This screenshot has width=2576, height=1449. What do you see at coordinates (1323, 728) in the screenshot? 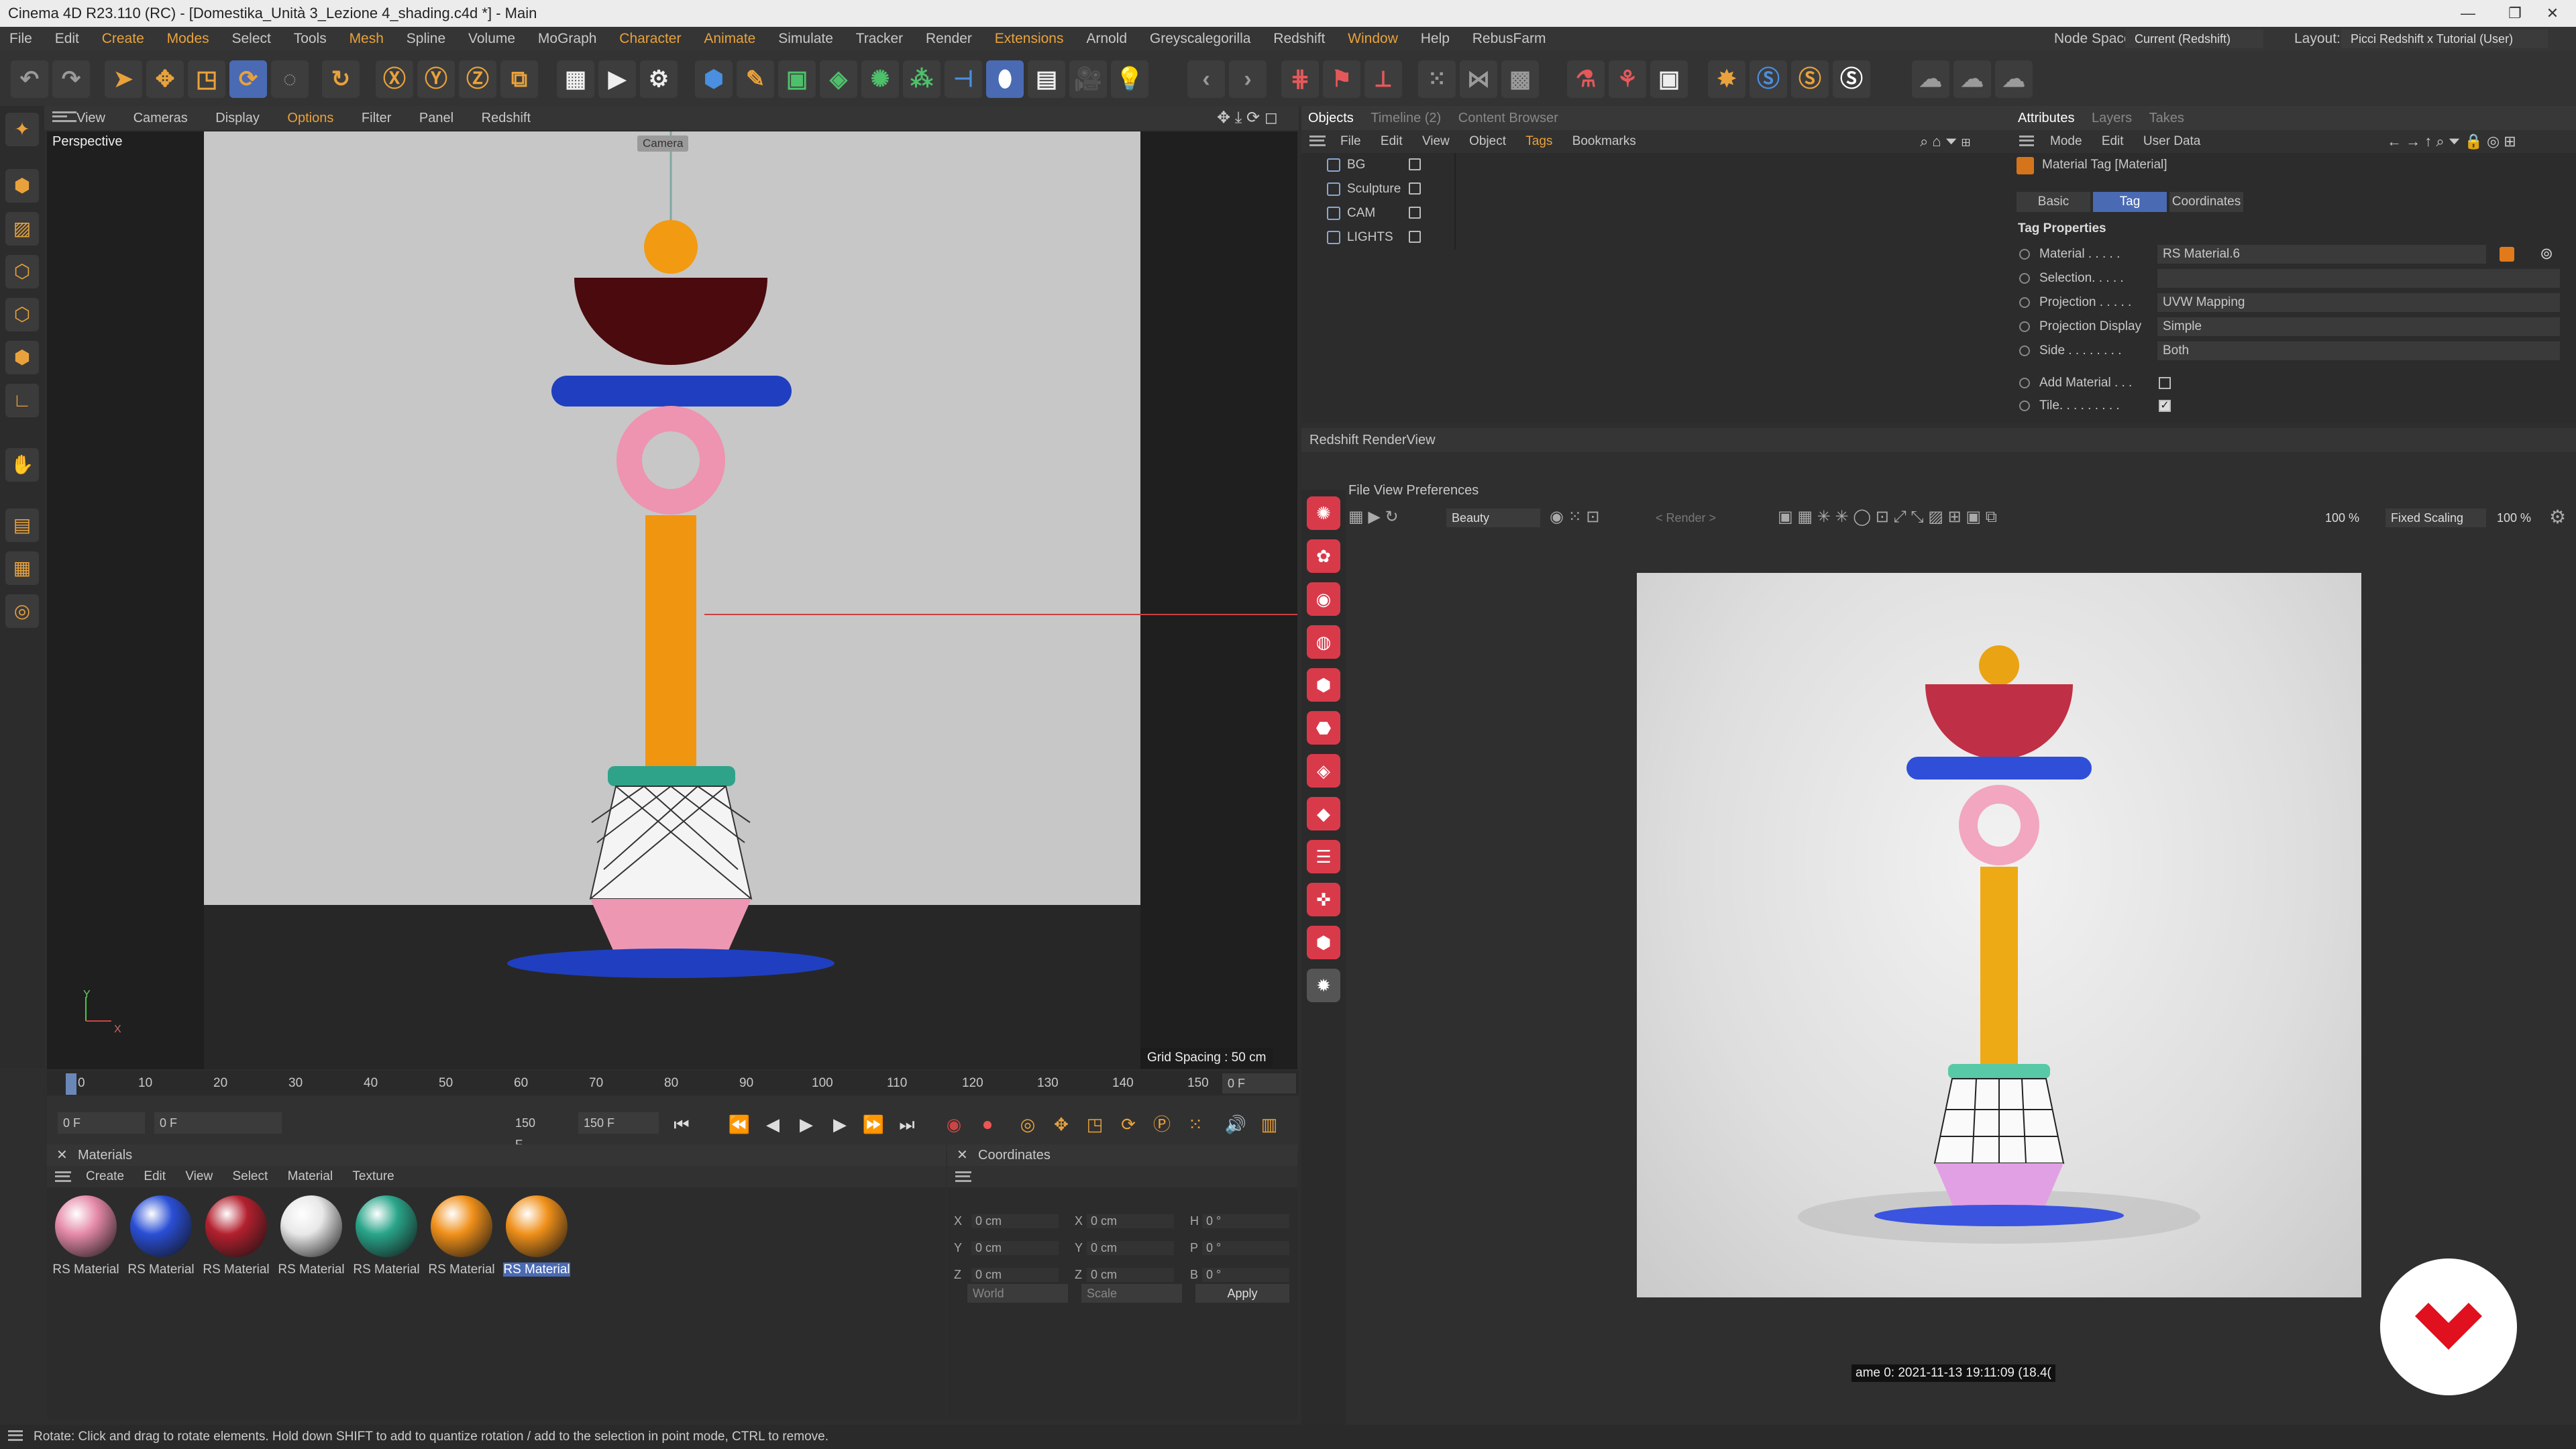
I see `rs-volume-icon: ⬣` at bounding box center [1323, 728].